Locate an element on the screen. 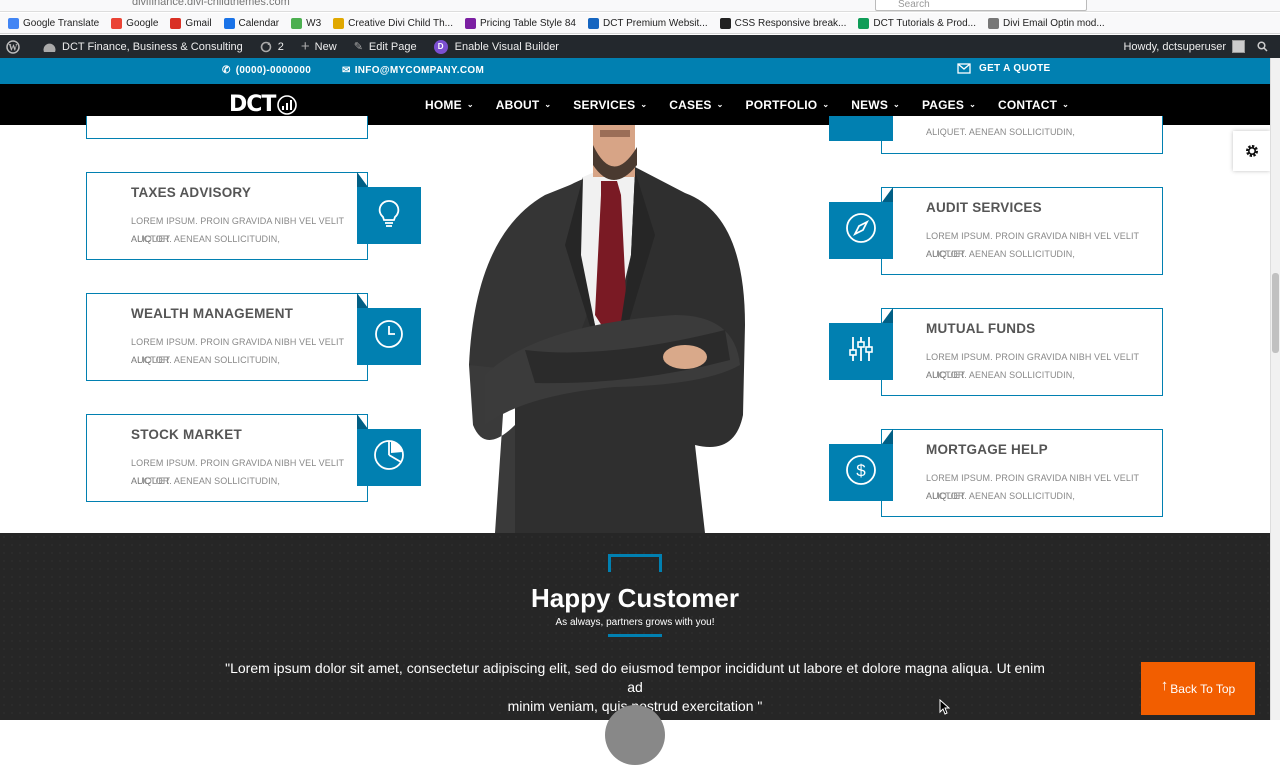 This screenshot has height=765, width=1280. service-icon-box-partial is located at coordinates (861, 128).